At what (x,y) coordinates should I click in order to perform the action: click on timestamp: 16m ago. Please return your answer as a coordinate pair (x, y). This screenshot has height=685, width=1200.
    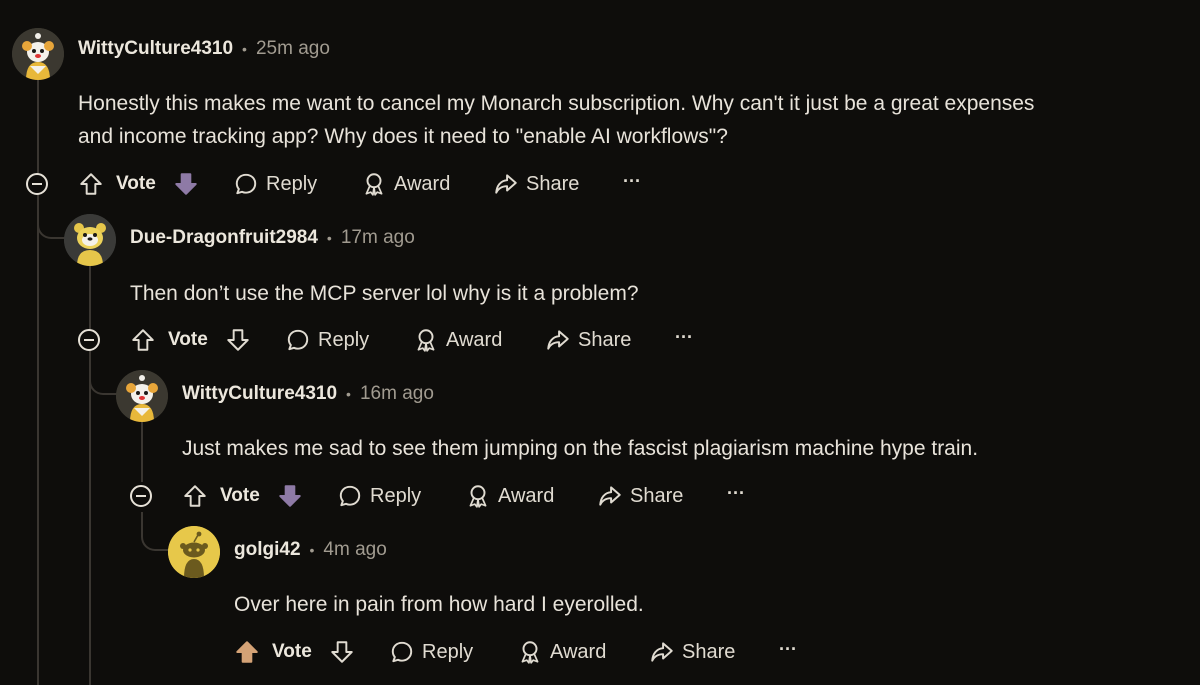
    Looking at the image, I should click on (397, 394).